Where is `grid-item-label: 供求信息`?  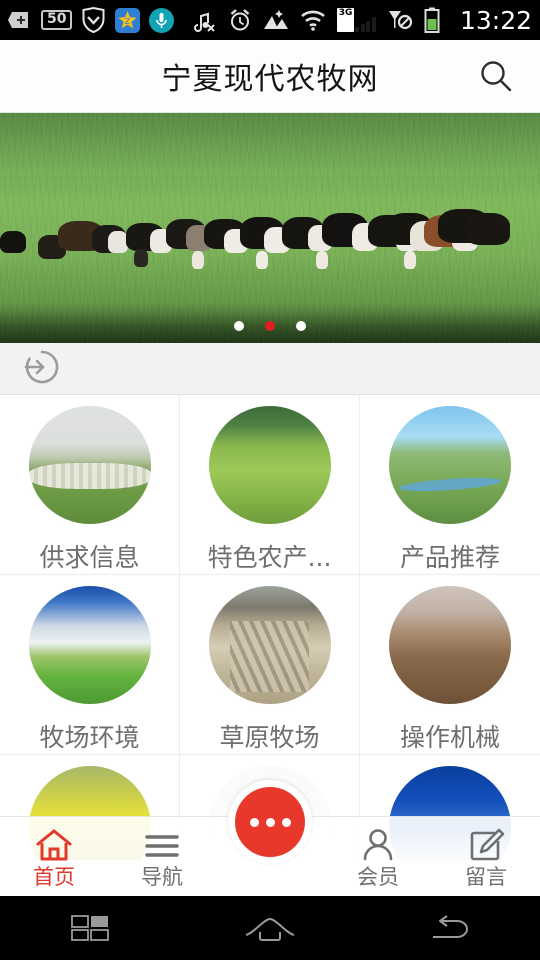 grid-item-label: 供求信息 is located at coordinates (89, 557).